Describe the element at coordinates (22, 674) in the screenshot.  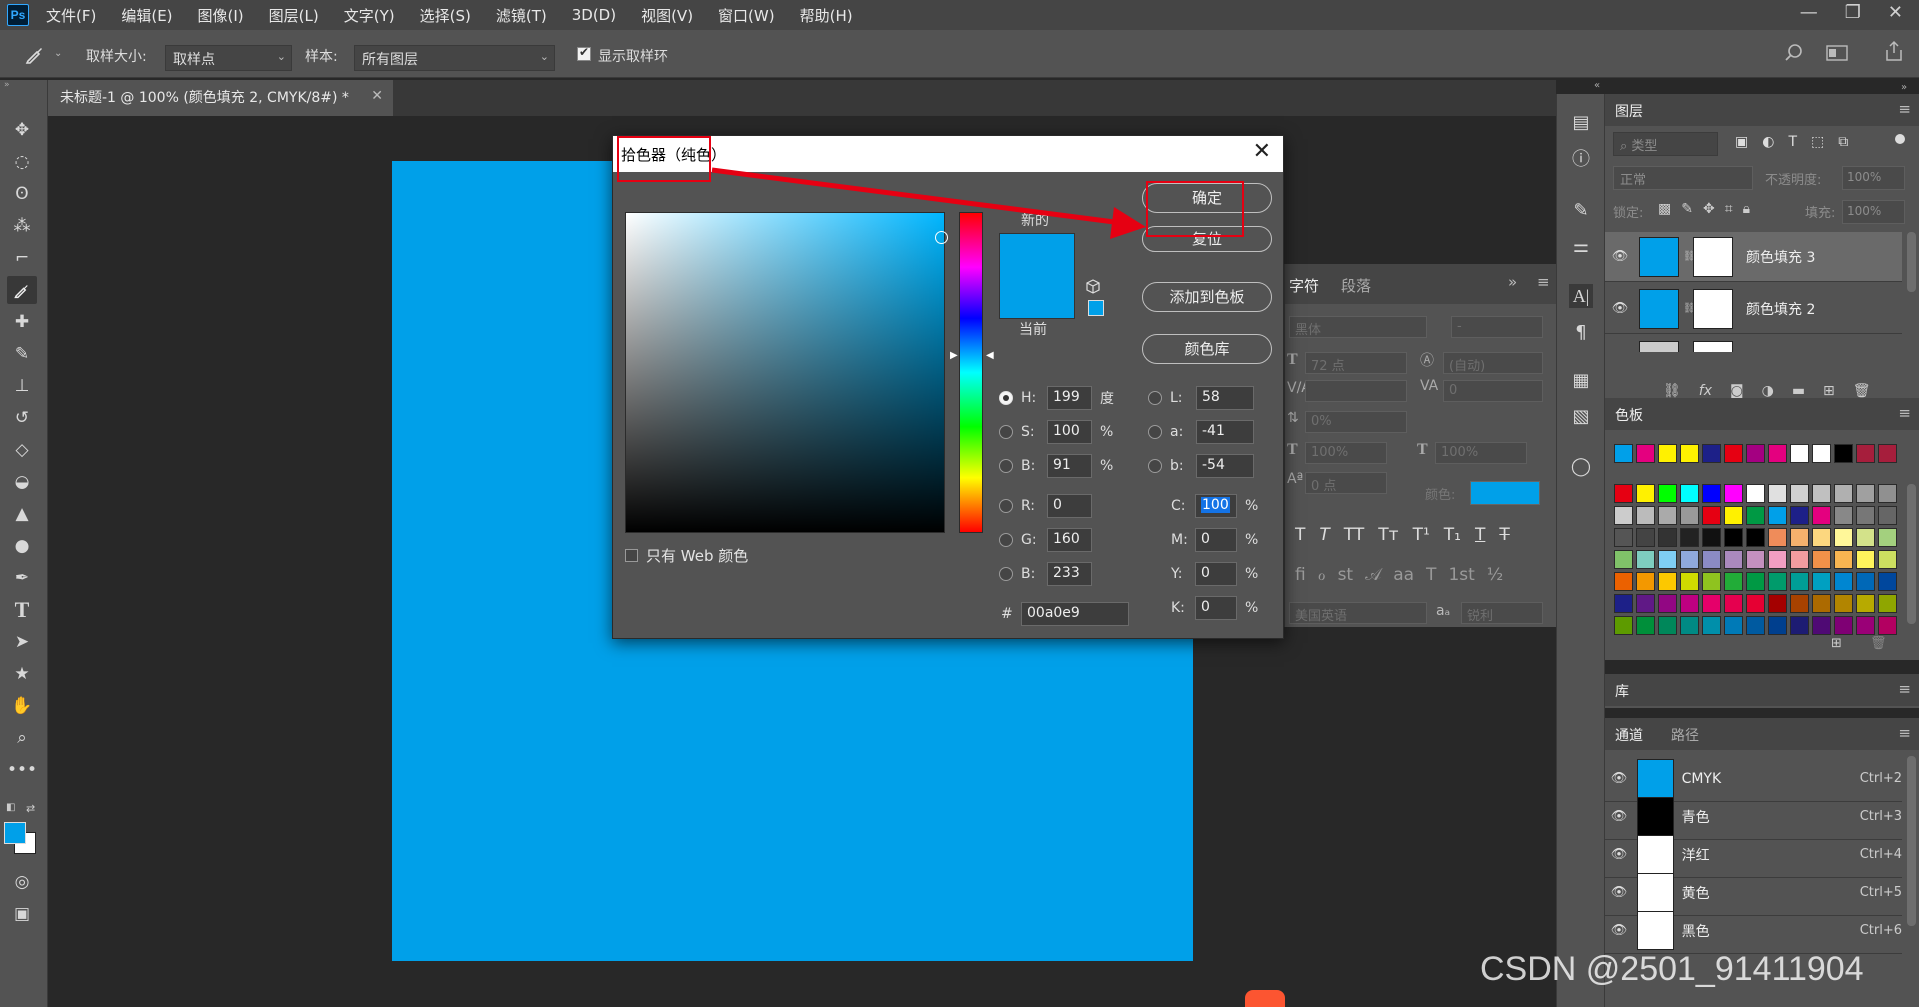
I see `shape-tool-icon: ★` at that location.